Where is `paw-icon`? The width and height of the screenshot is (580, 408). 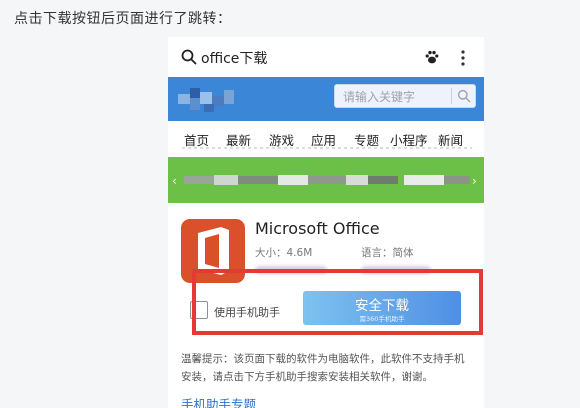
paw-icon is located at coordinates (432, 57).